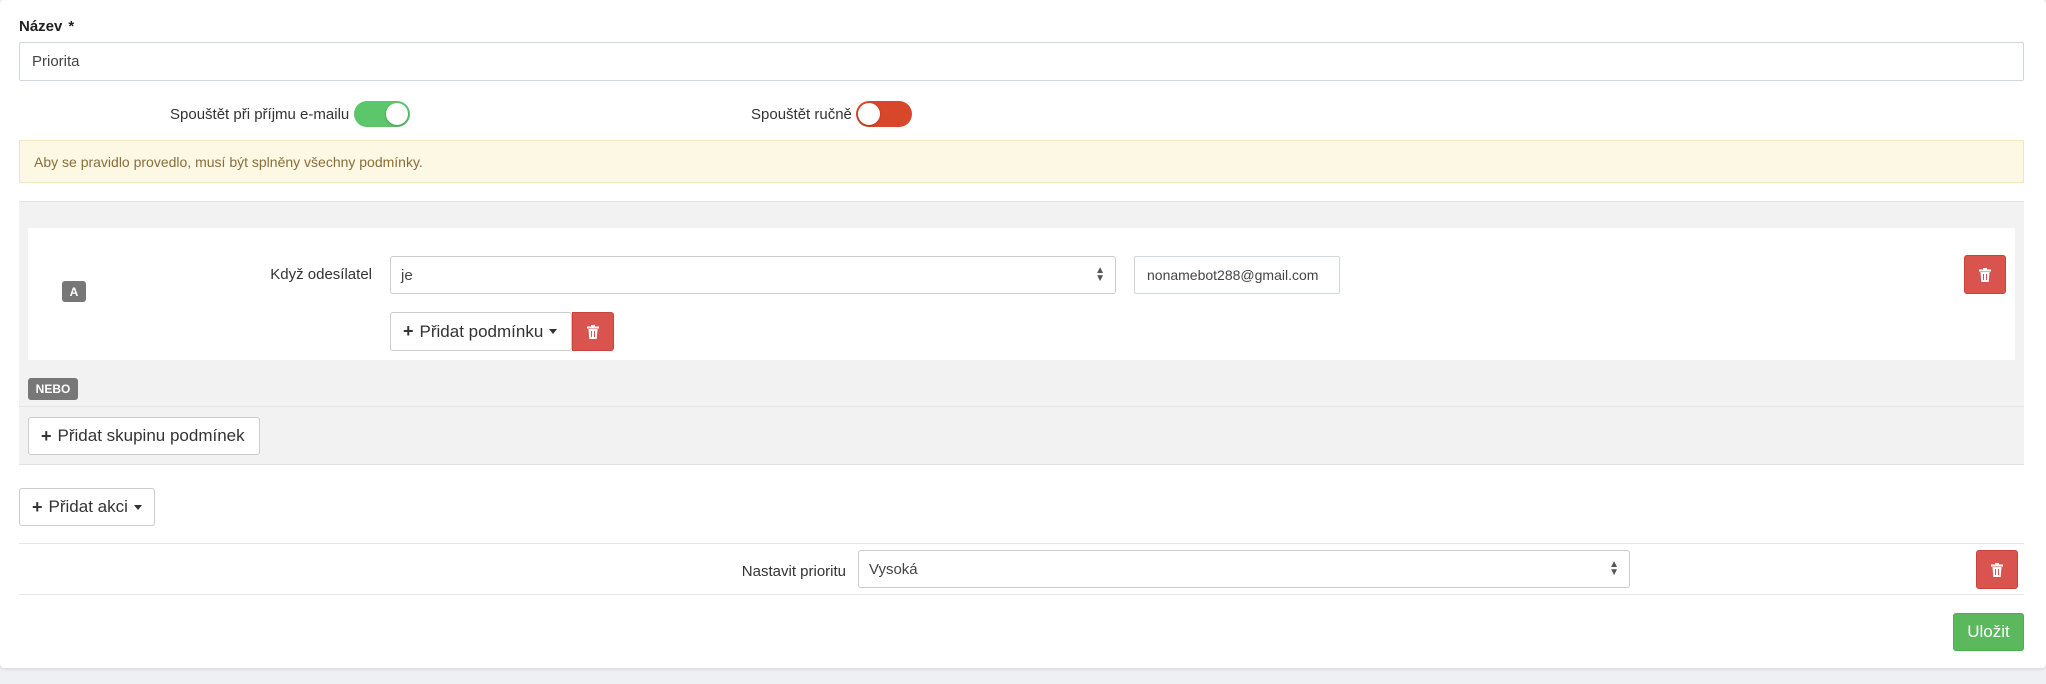 This screenshot has height=684, width=2046. Describe the element at coordinates (71, 26) in the screenshot. I see `required-mark: *` at that location.